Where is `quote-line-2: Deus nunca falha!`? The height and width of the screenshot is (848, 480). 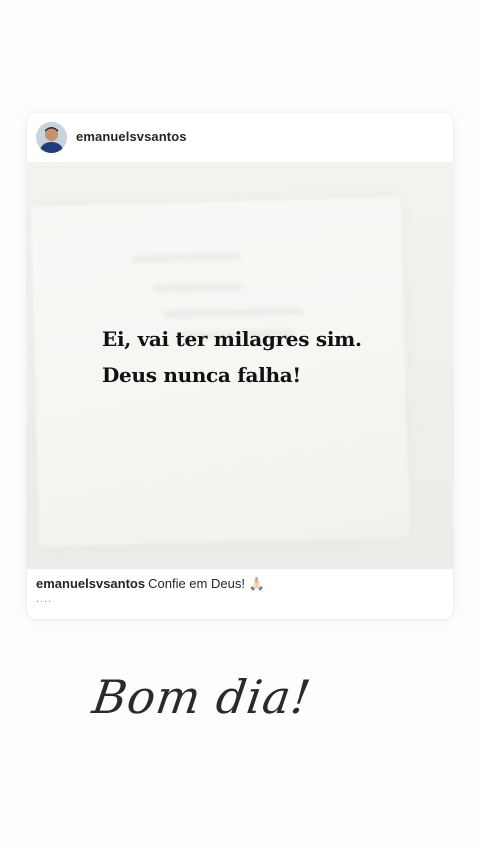
quote-line-2: Deus nunca falha! is located at coordinates (201, 375).